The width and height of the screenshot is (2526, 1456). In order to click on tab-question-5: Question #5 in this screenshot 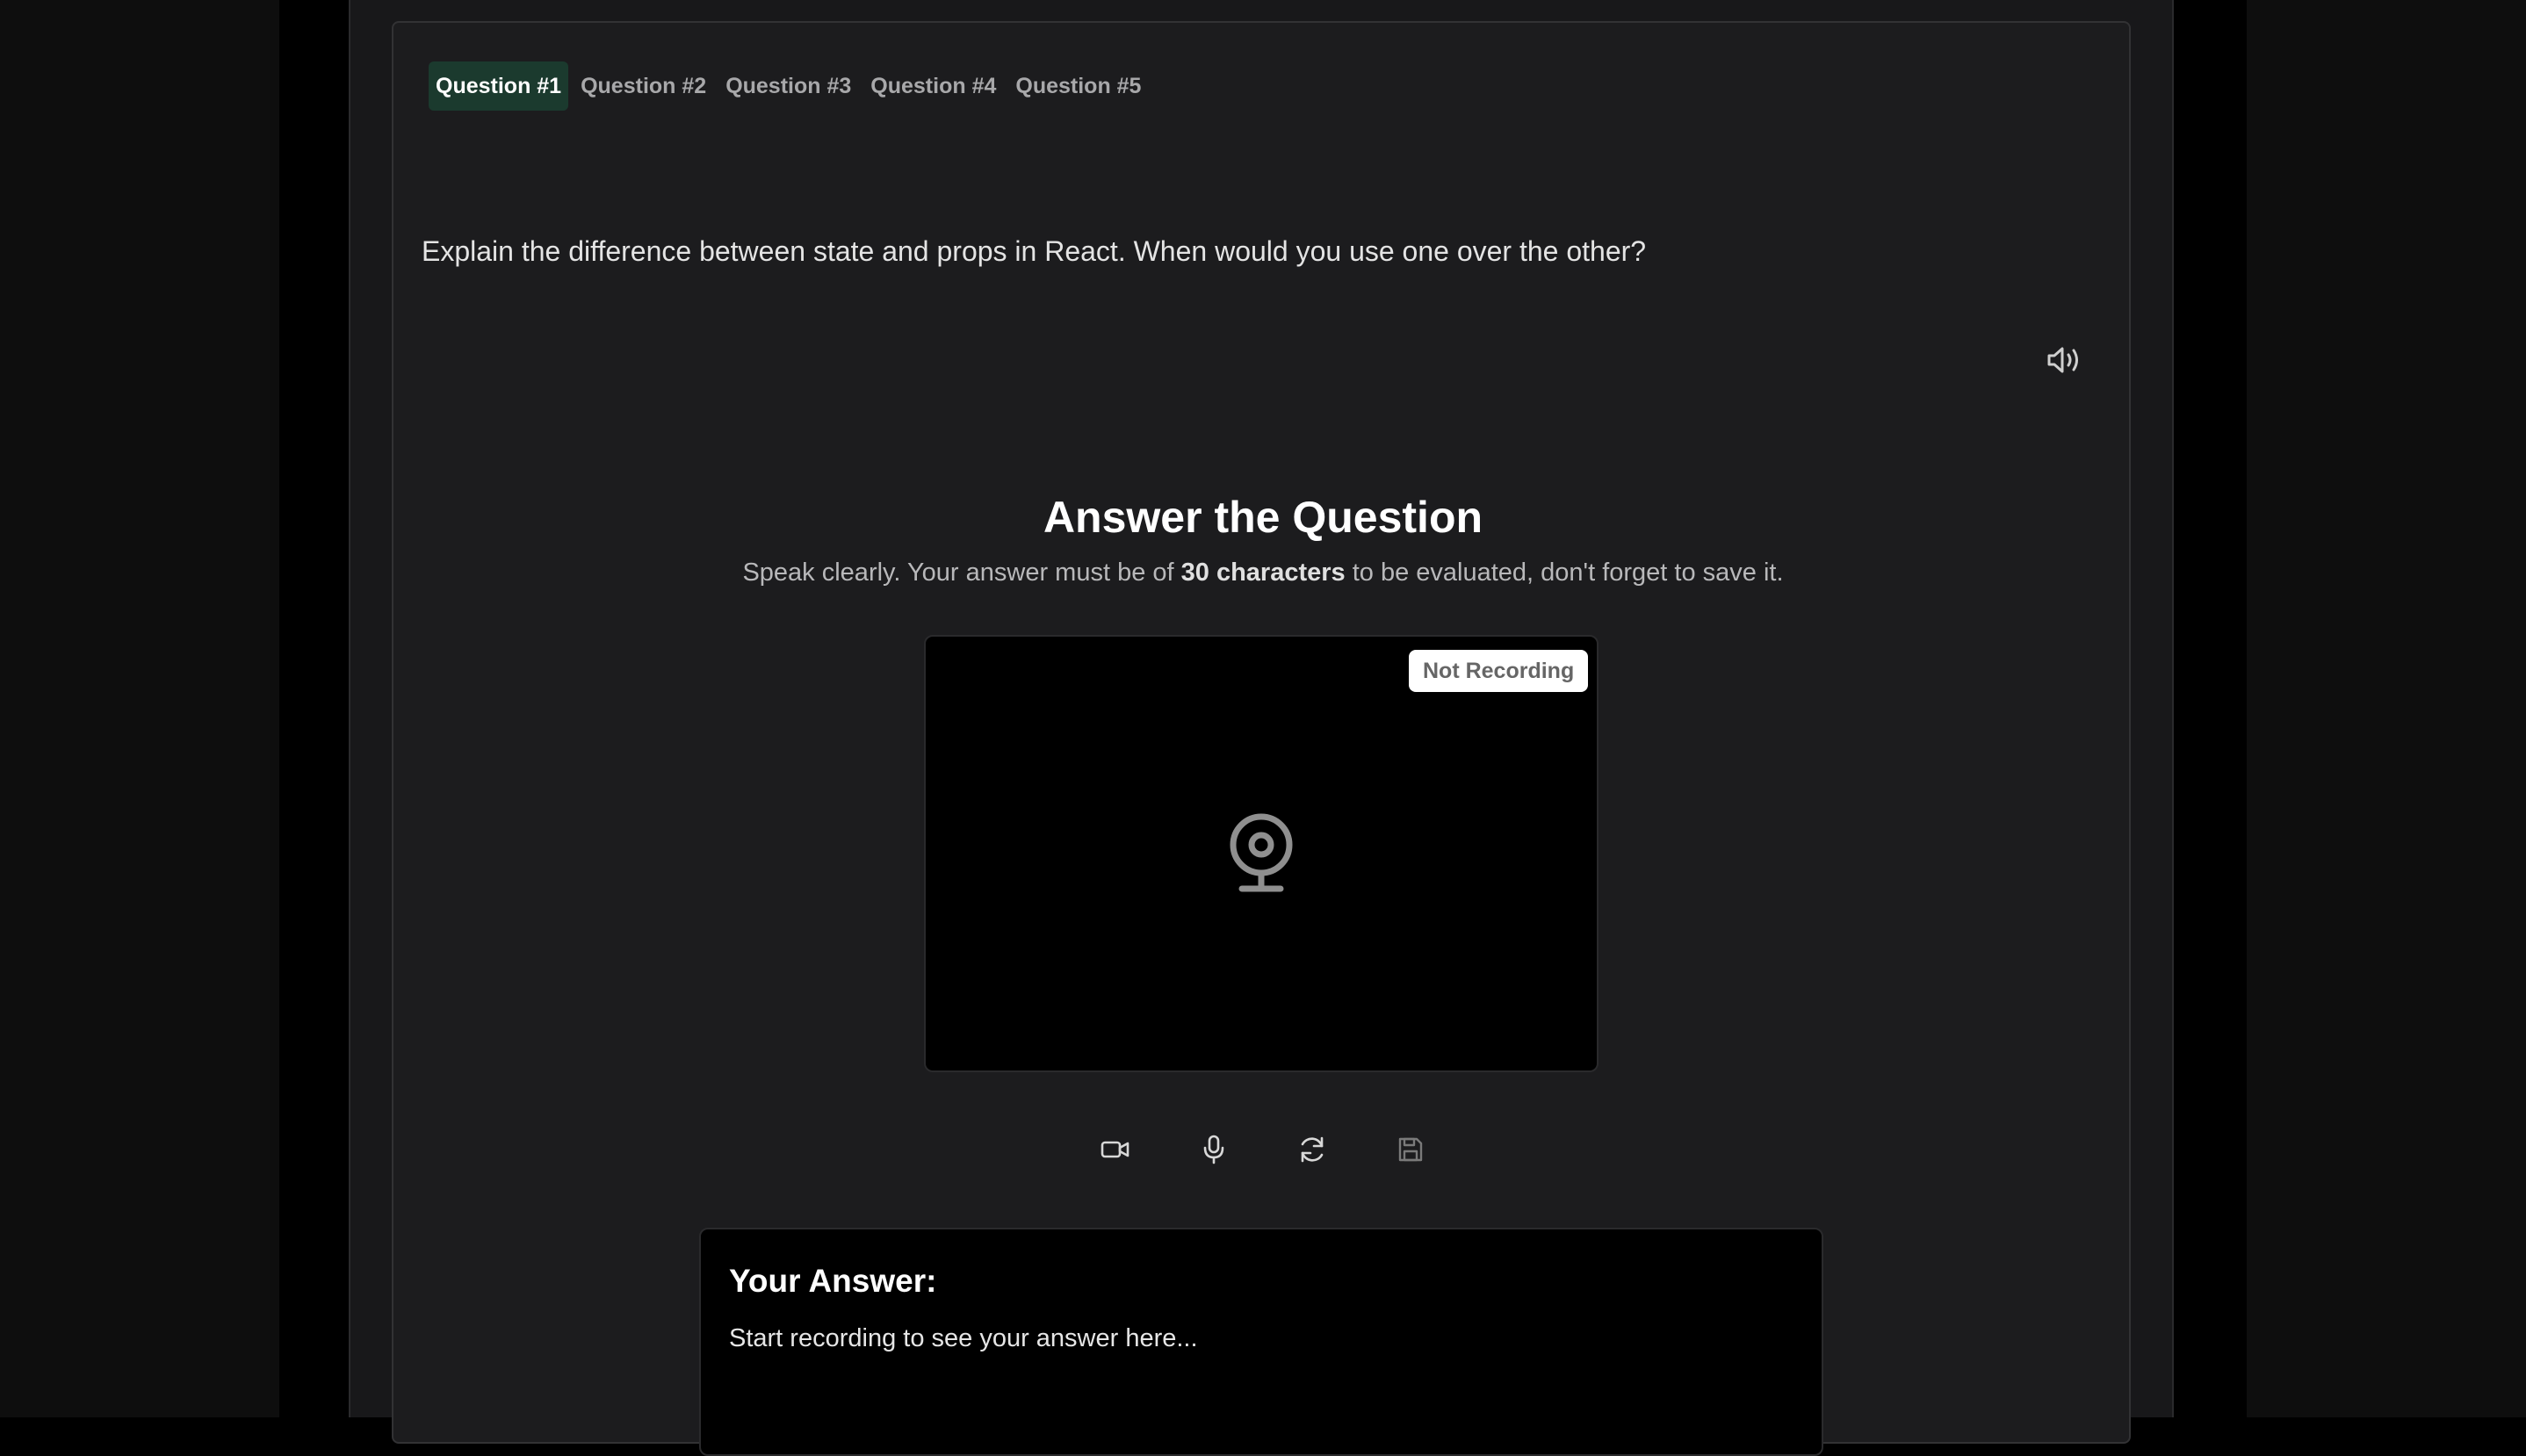, I will do `click(1078, 86)`.